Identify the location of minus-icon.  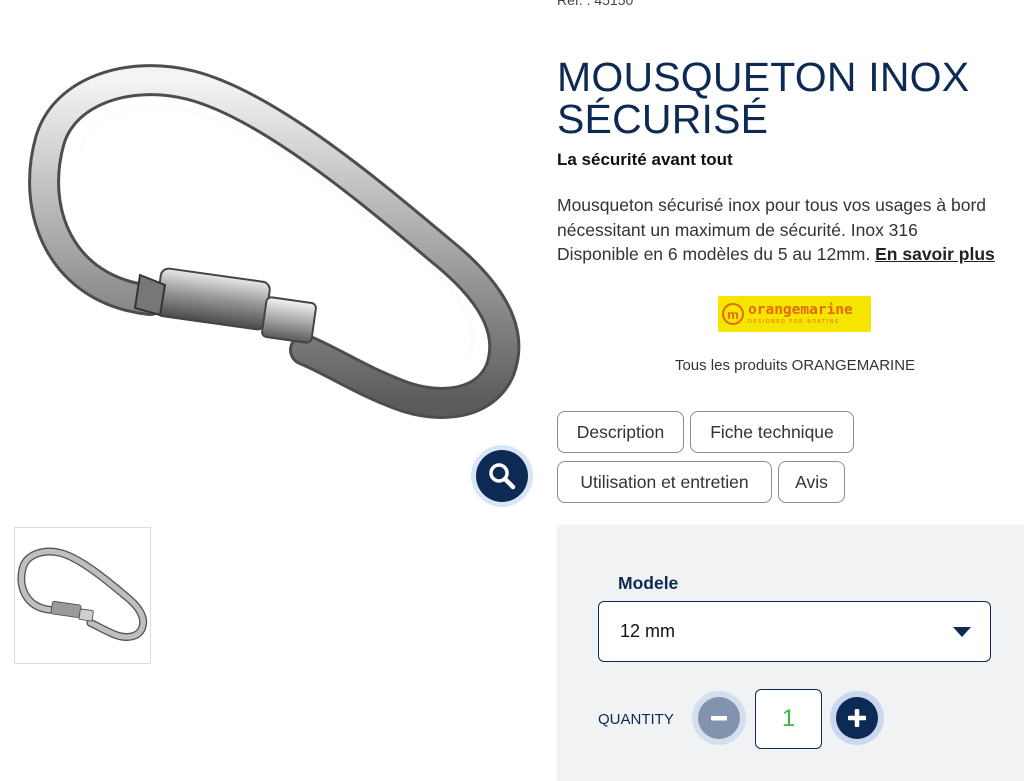
(719, 718).